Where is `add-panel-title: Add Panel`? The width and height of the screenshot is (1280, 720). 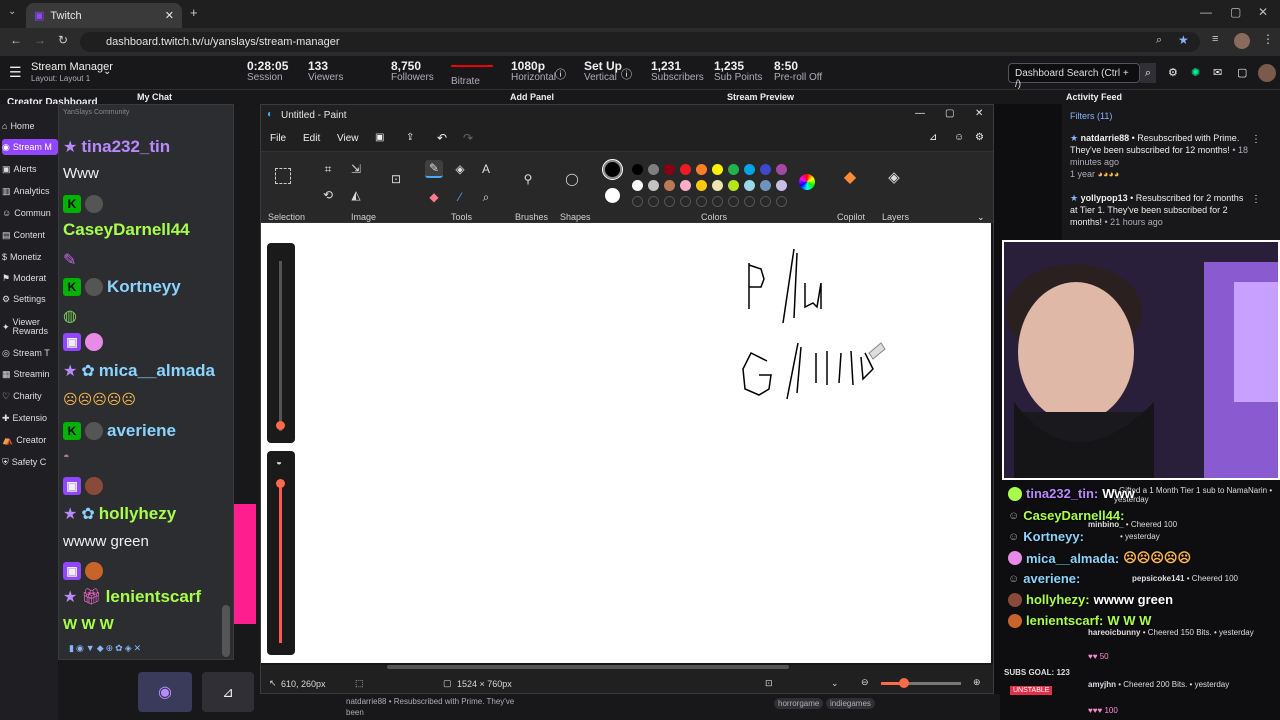
add-panel-title: Add Panel is located at coordinates (532, 97).